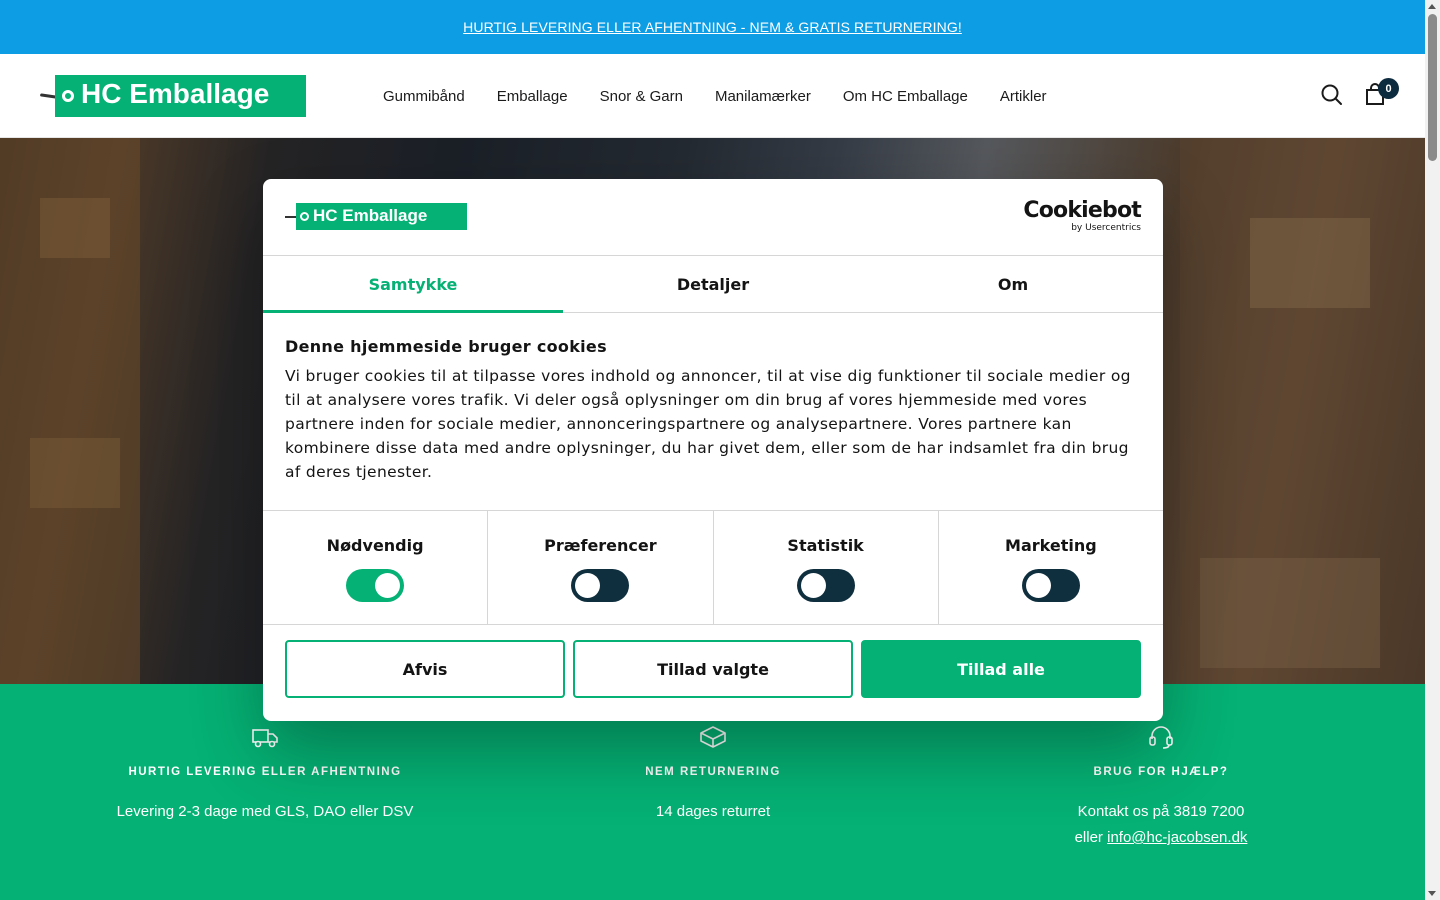 The width and height of the screenshot is (1440, 900). I want to click on cookiebot-logo: Cookiebot by Usercentrics, so click(1082, 216).